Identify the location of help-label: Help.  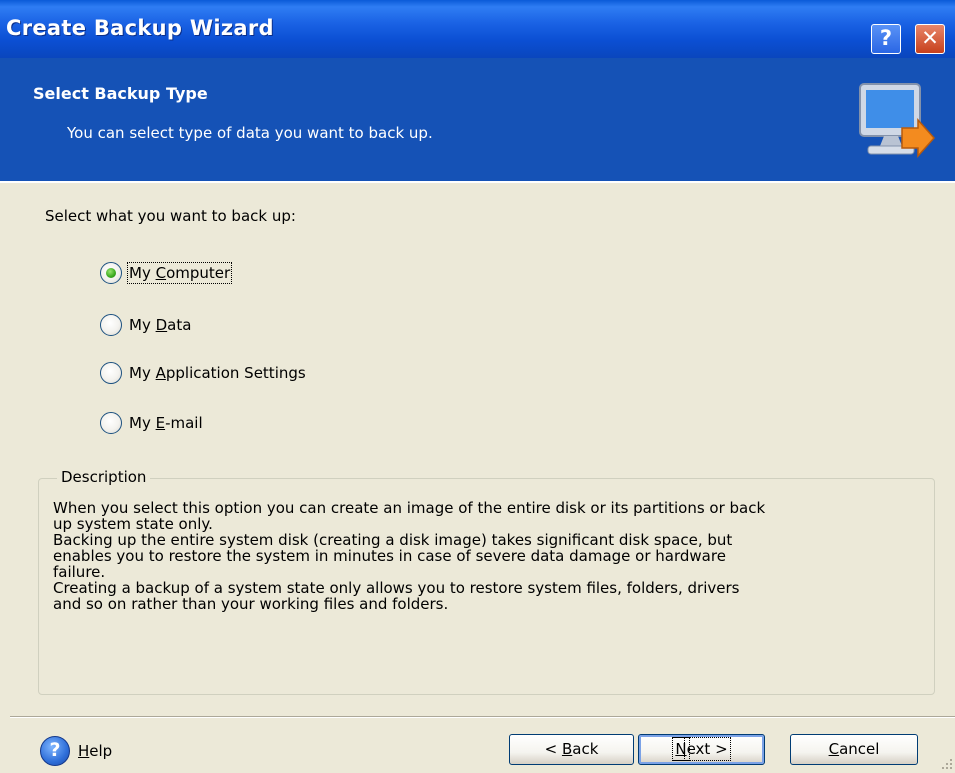
(95, 751).